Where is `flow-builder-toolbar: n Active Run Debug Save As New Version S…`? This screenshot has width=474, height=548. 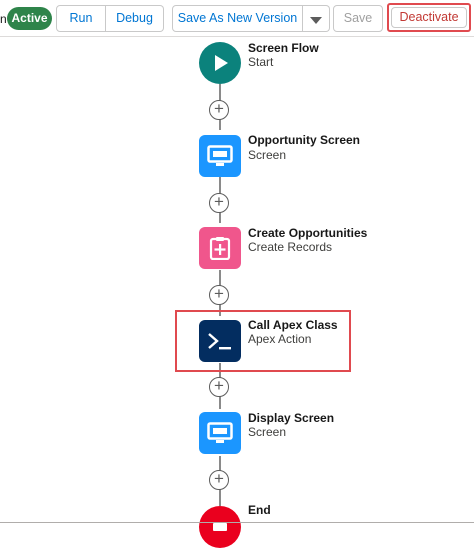
flow-builder-toolbar: n Active Run Debug Save As New Version S… is located at coordinates (237, 18).